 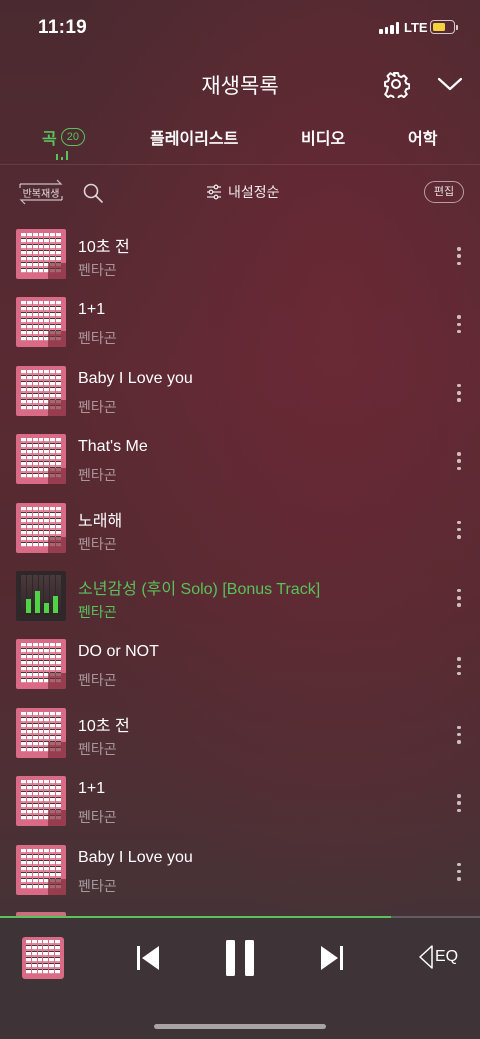 I want to click on tab-bar: 곡 20 플레이리스트 비디오 어학, so click(x=240, y=142).